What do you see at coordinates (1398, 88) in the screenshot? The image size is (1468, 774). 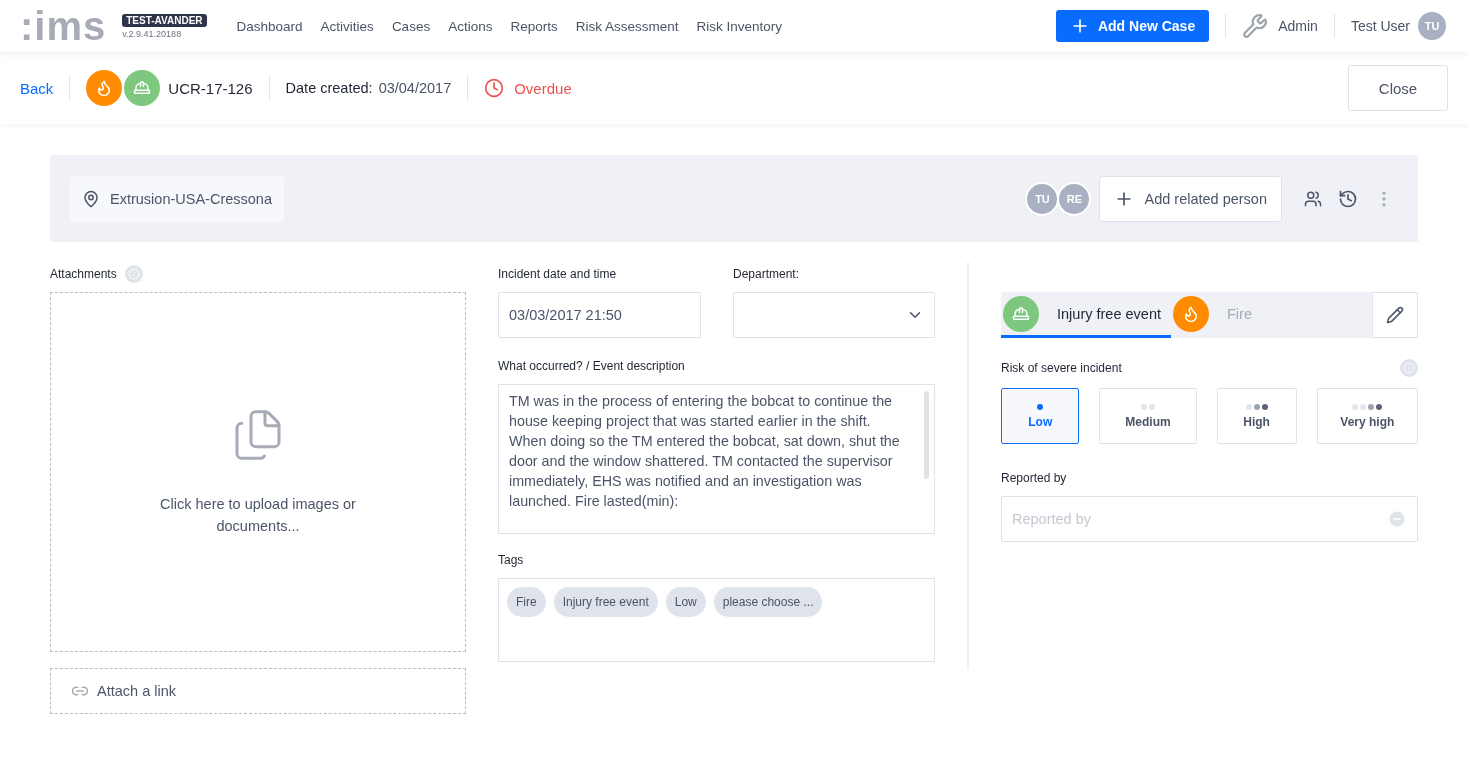 I see `close-button: Close` at bounding box center [1398, 88].